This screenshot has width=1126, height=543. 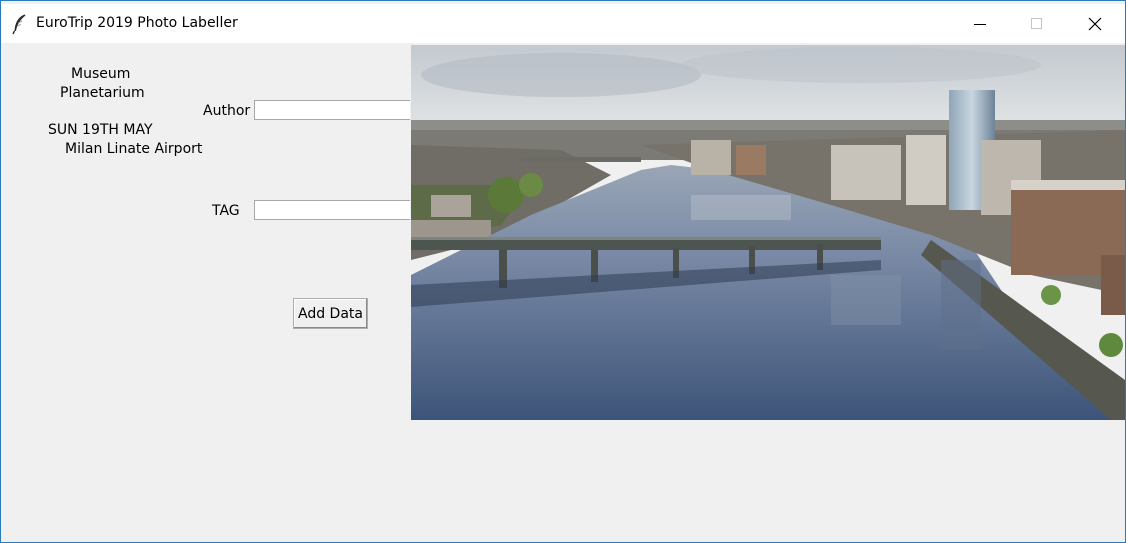 What do you see at coordinates (101, 74) in the screenshot?
I see `info-line-museum: Museum` at bounding box center [101, 74].